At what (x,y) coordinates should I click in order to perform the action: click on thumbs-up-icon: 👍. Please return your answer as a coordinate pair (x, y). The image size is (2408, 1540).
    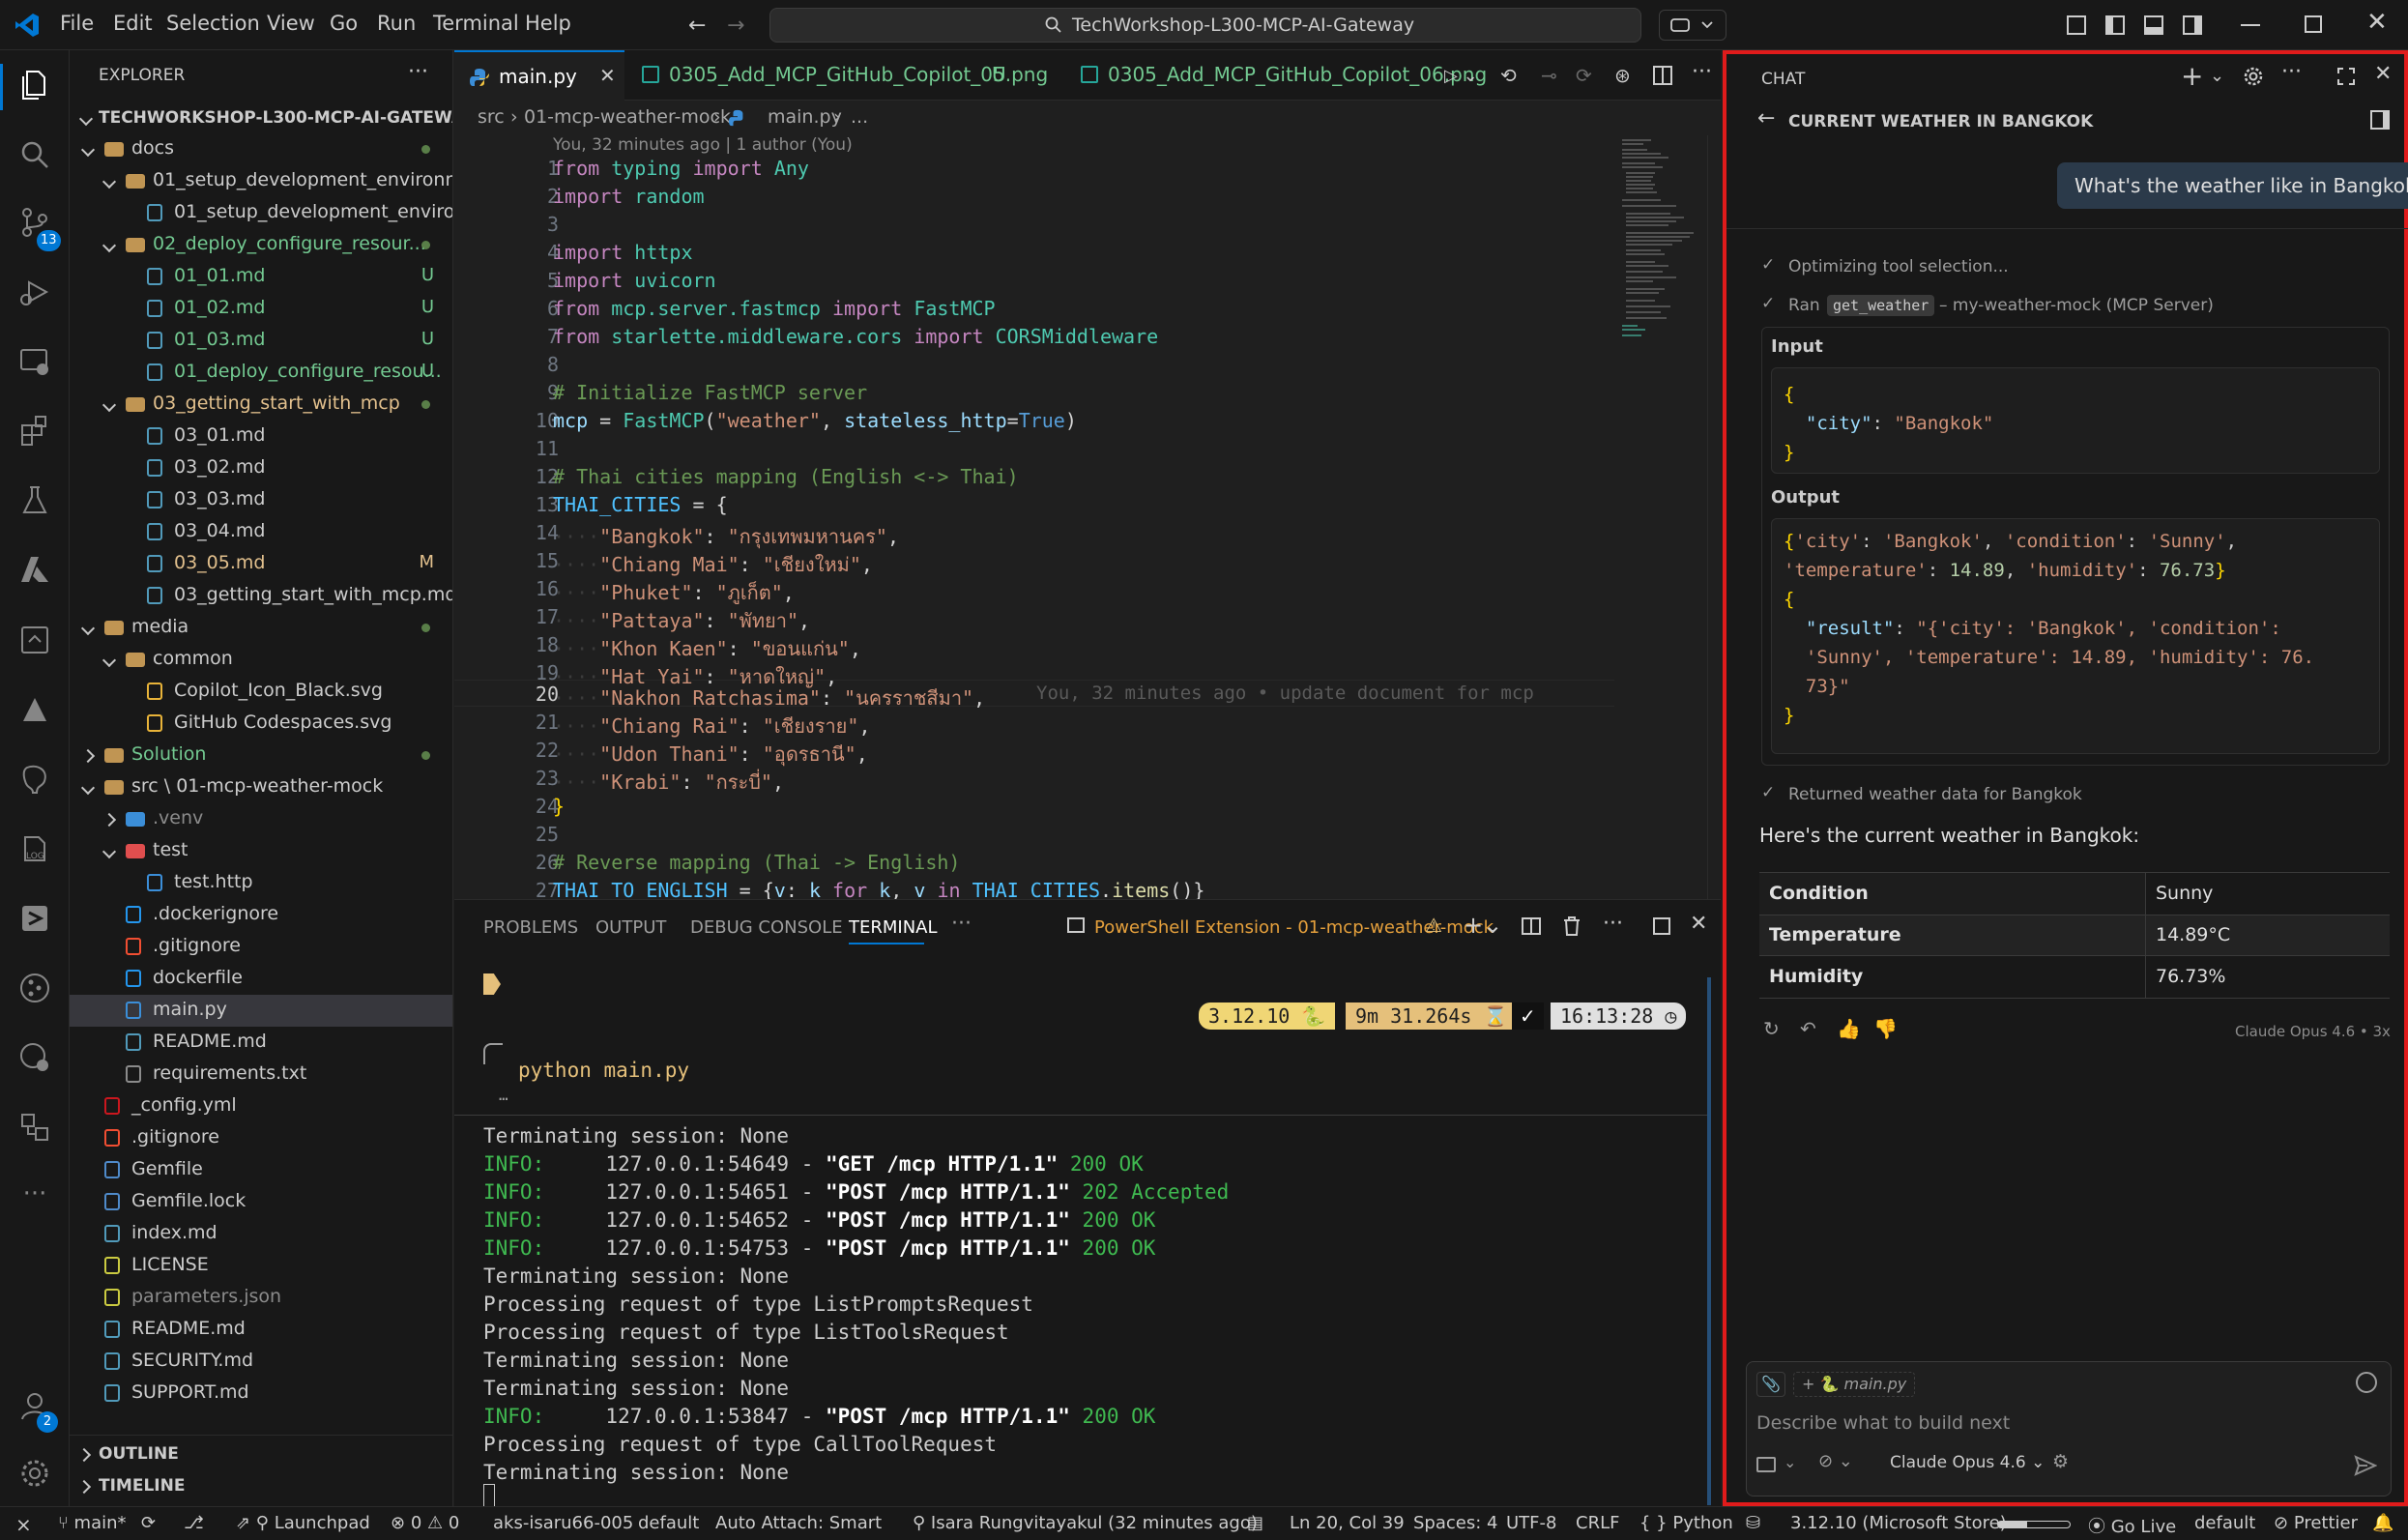
    Looking at the image, I should click on (1849, 1029).